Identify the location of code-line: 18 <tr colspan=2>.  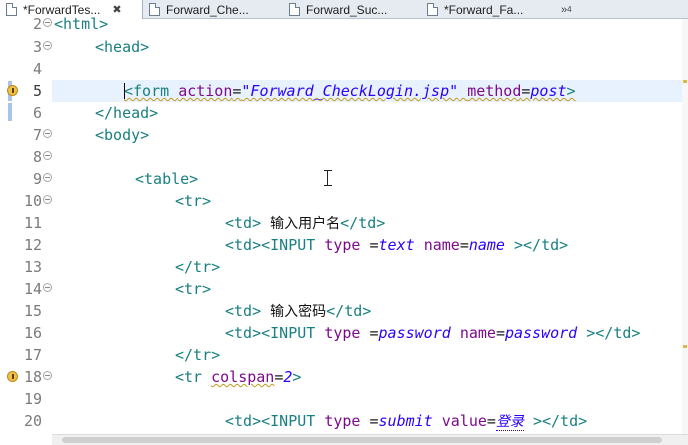
(344, 377).